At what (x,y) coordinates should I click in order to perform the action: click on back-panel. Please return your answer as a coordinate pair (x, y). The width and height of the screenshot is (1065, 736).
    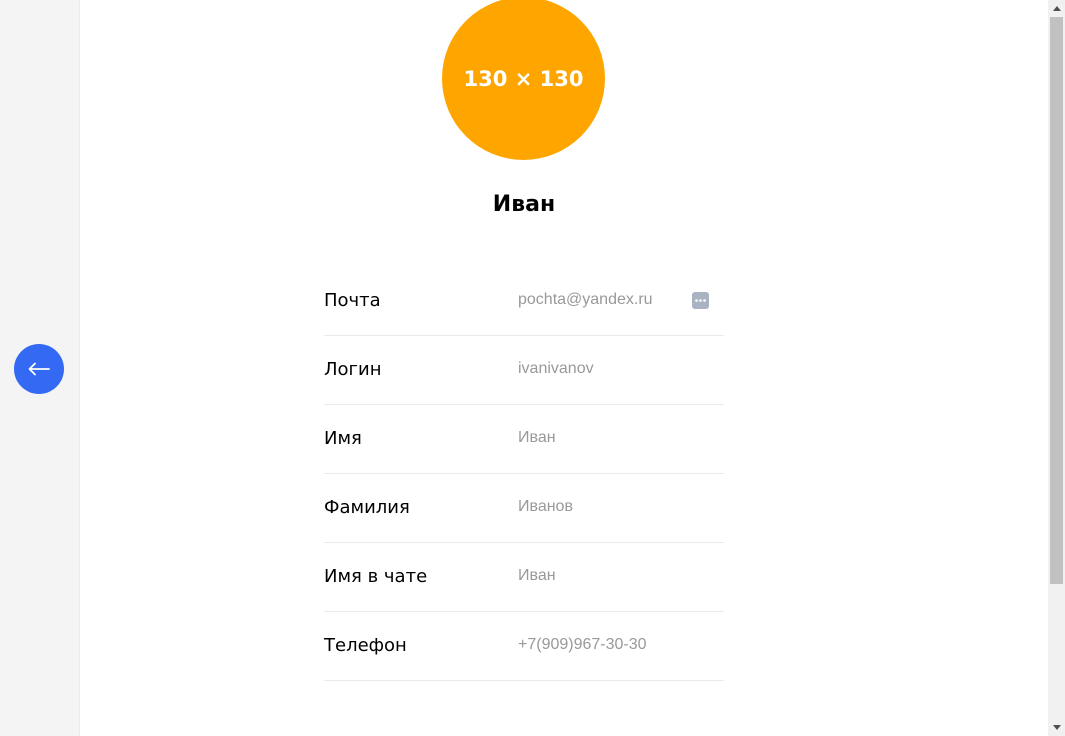
    Looking at the image, I should click on (40, 368).